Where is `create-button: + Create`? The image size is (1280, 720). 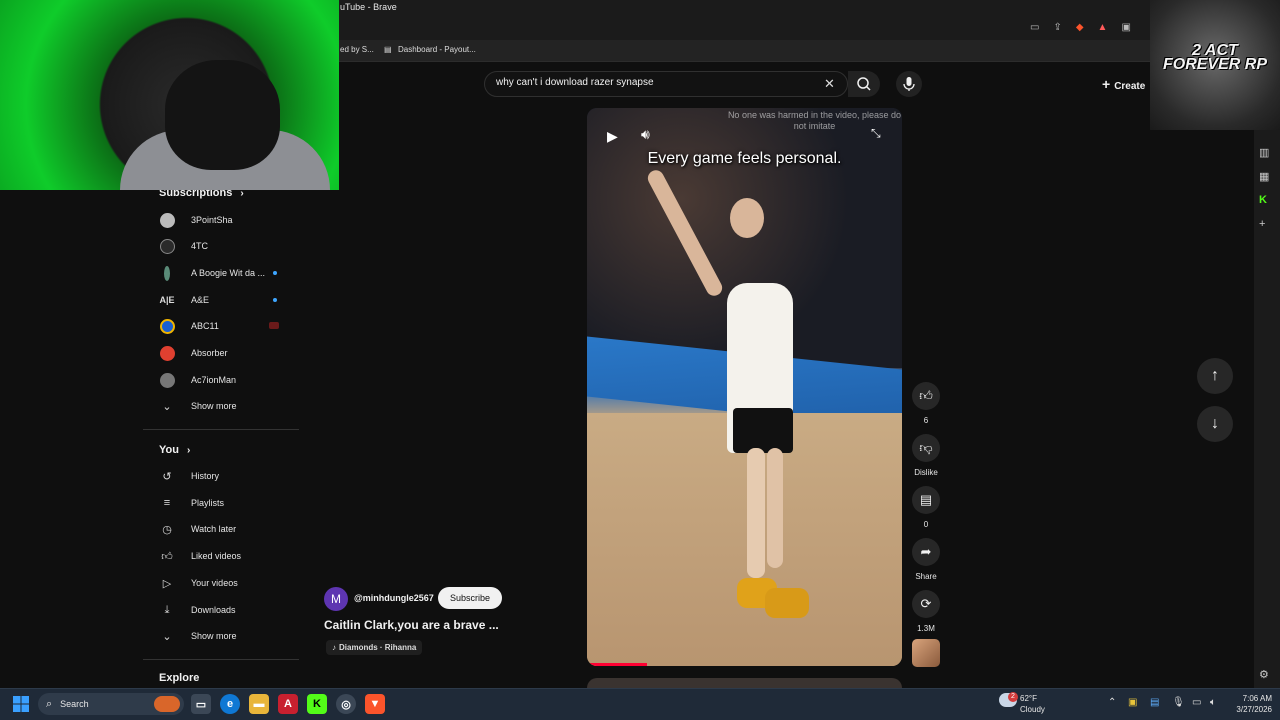
create-button: + Create is located at coordinates (1123, 84).